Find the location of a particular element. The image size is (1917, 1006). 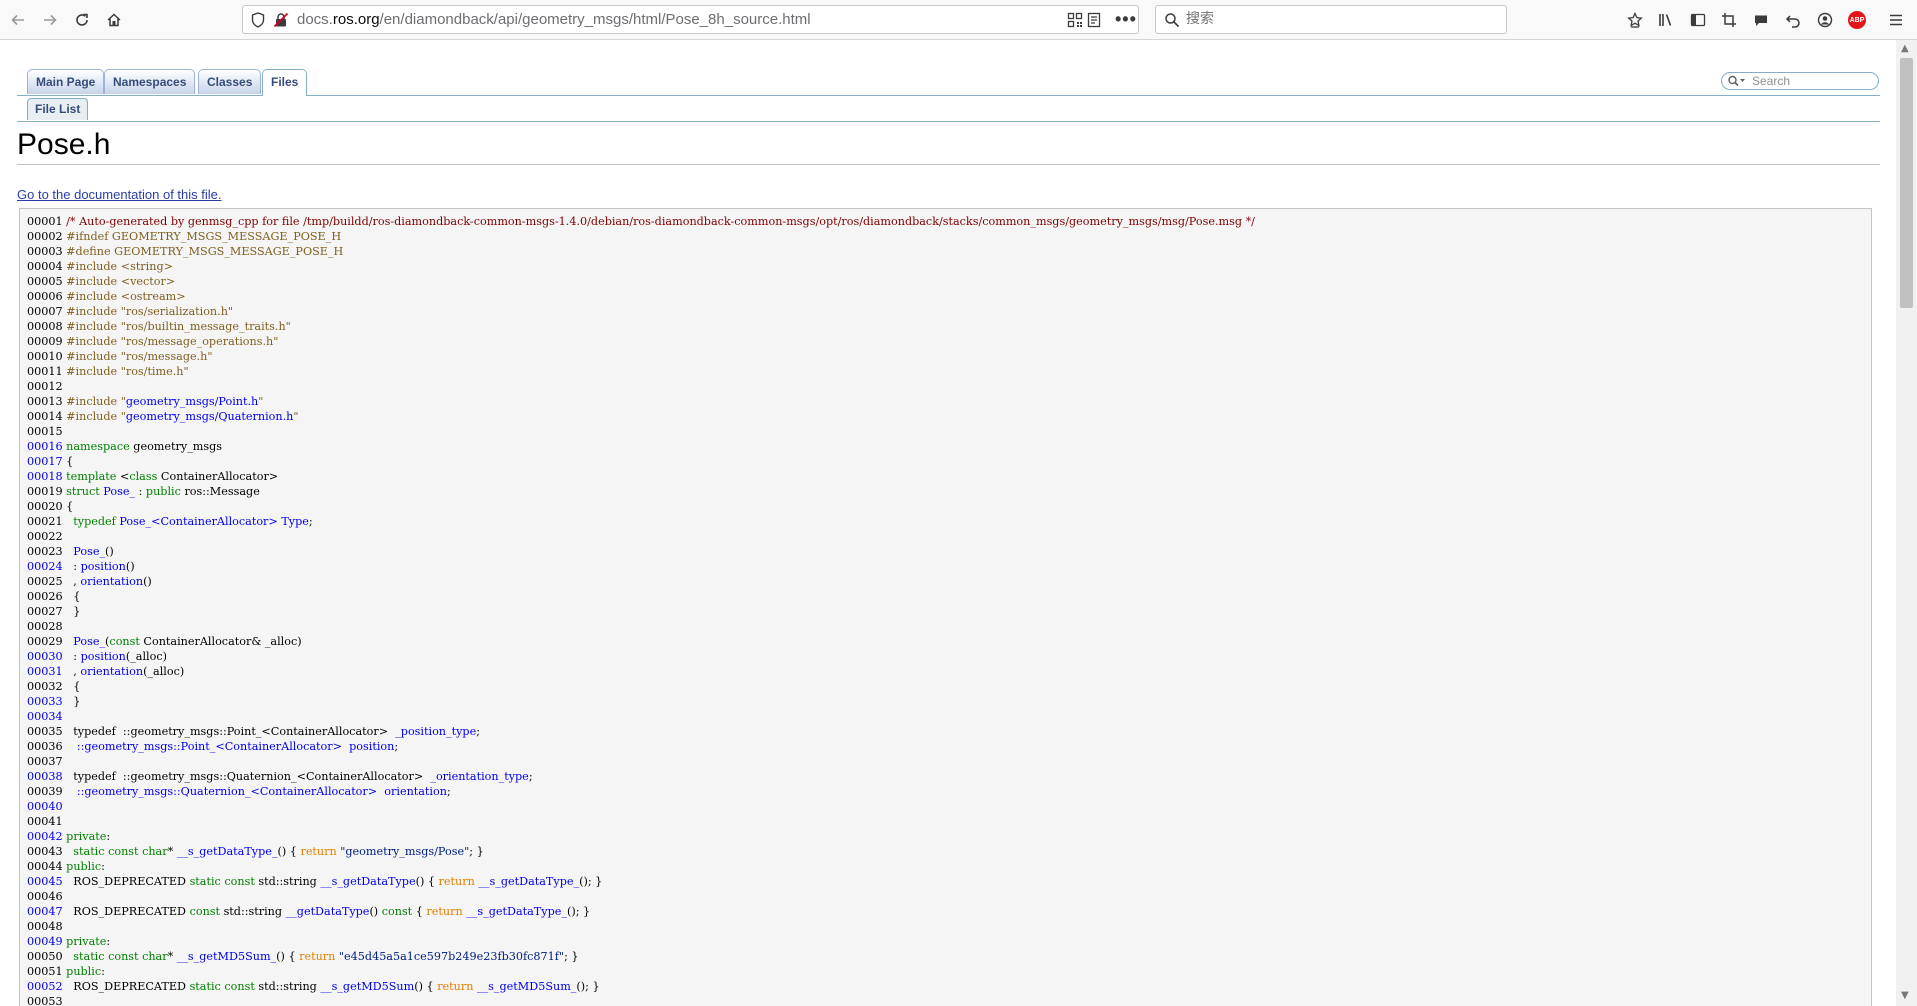

code-line: 00053 is located at coordinates (641, 1000).